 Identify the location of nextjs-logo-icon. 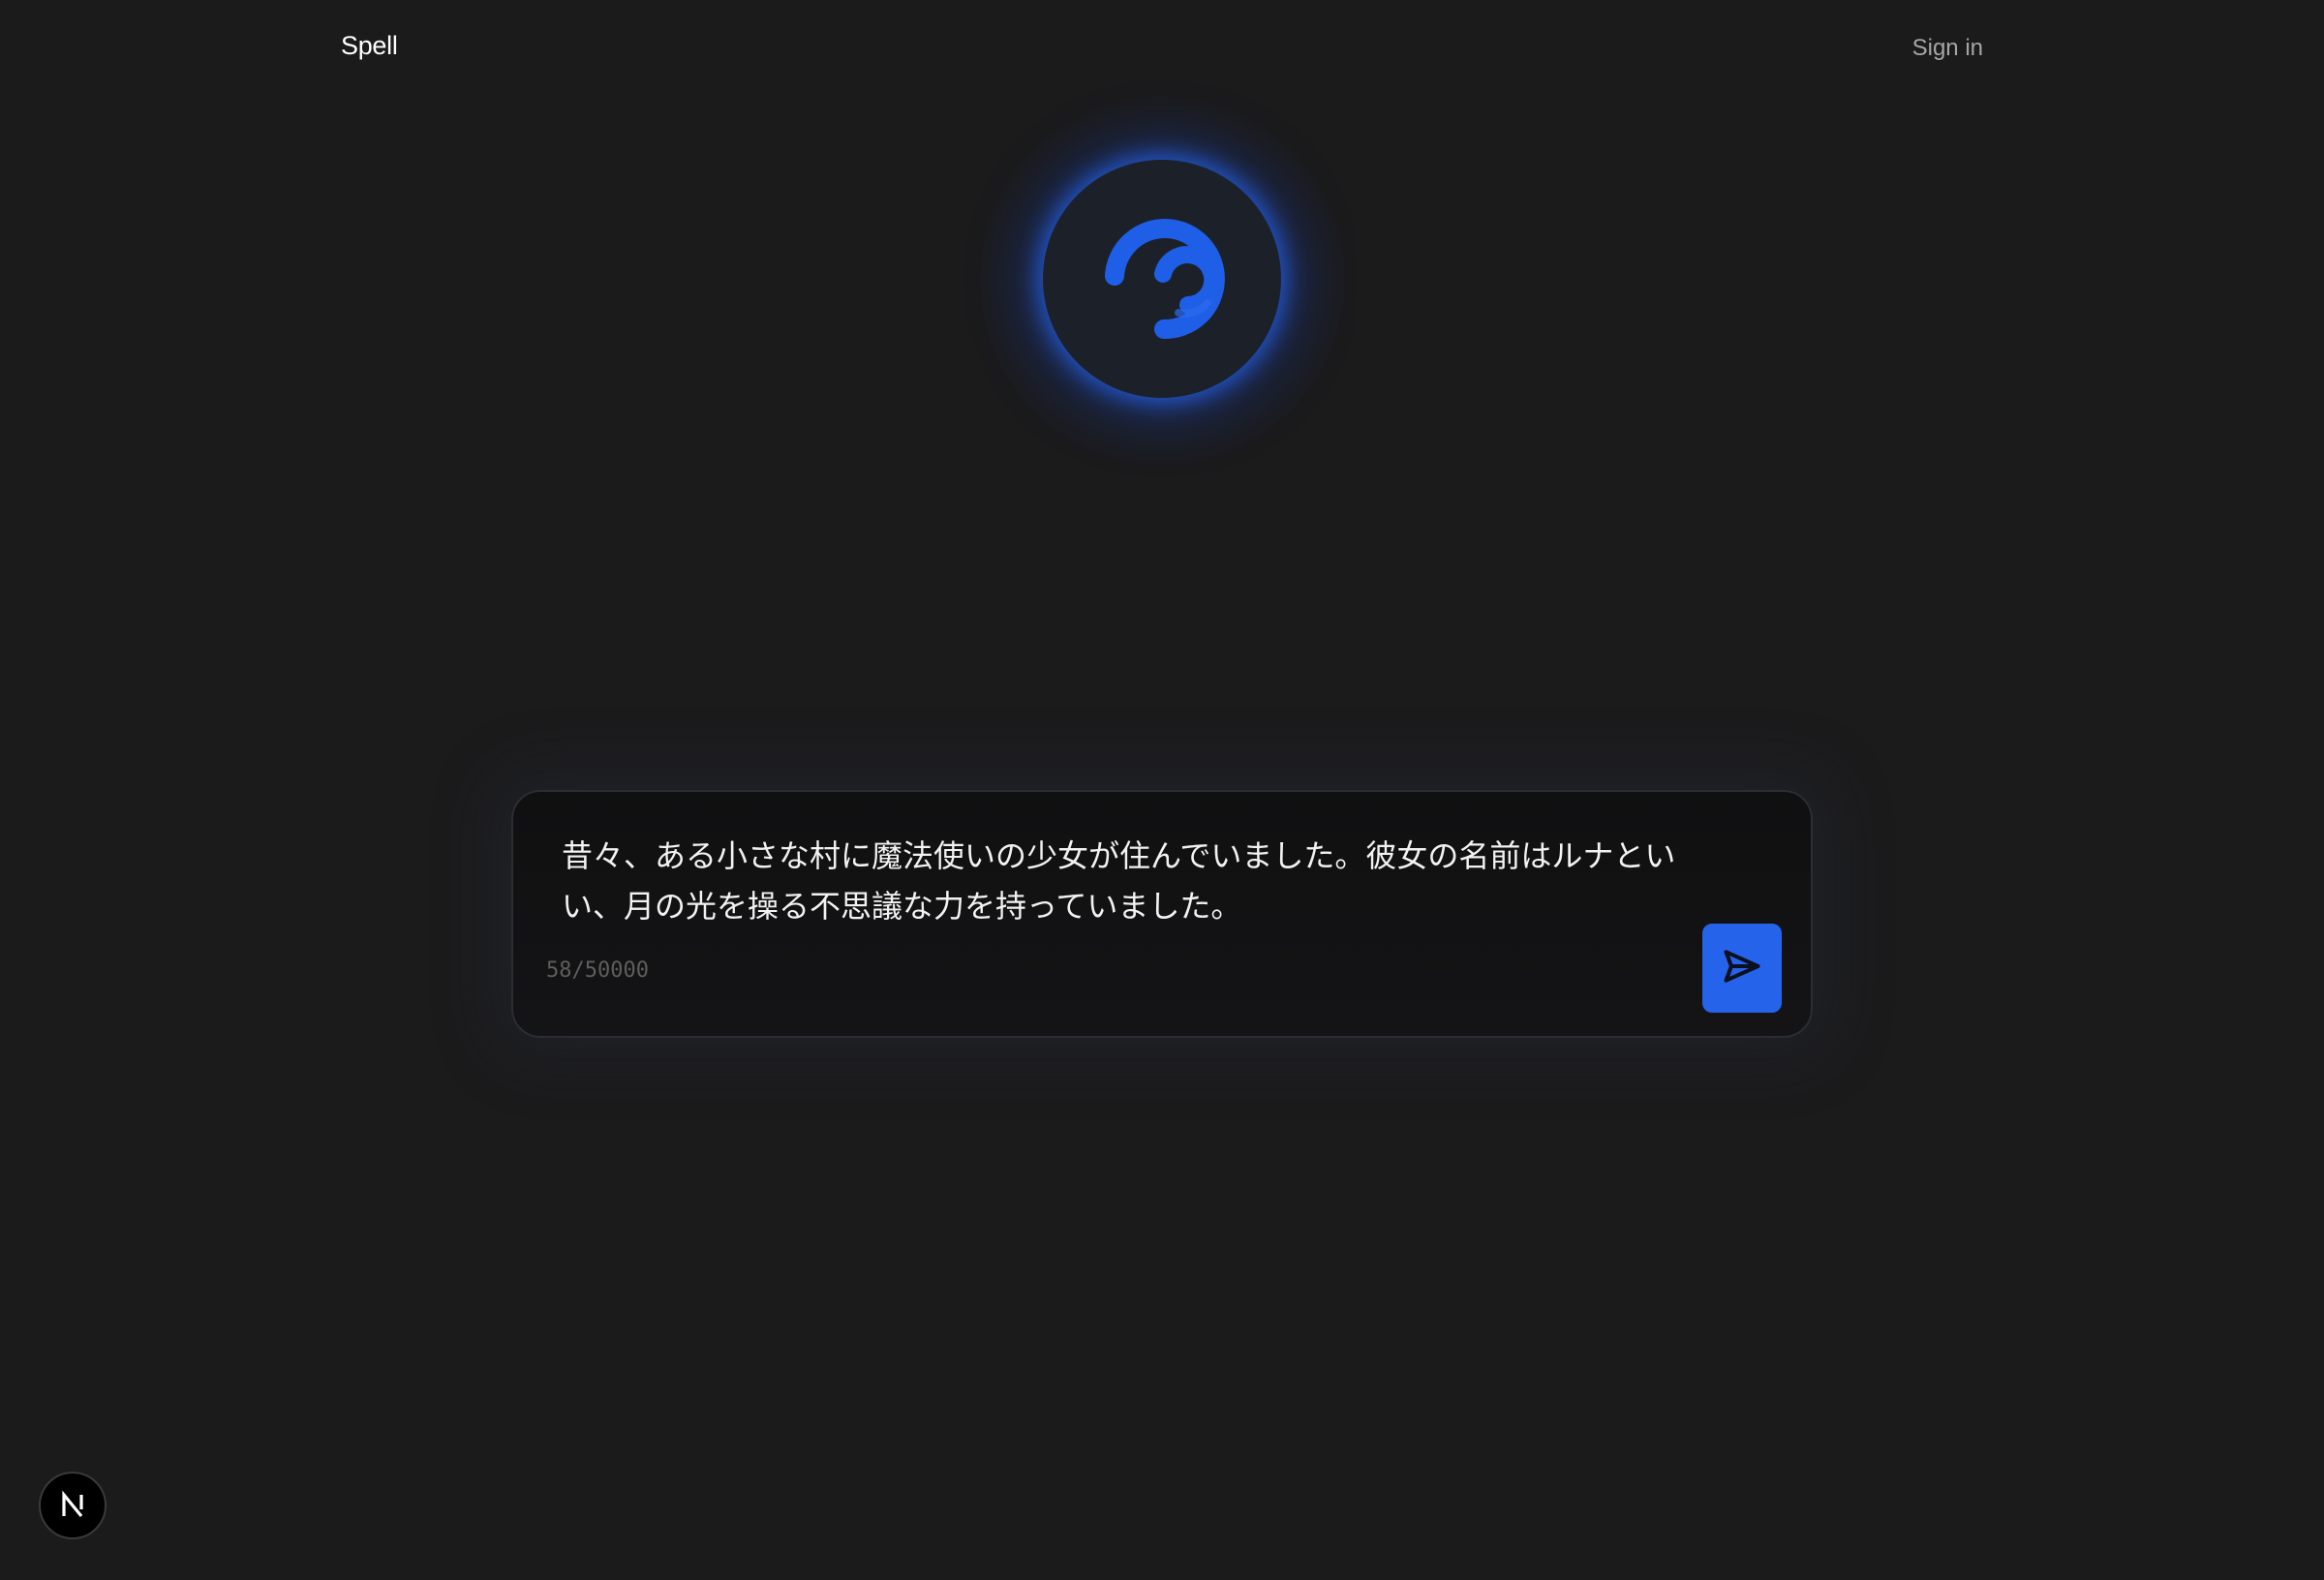
(73, 1504).